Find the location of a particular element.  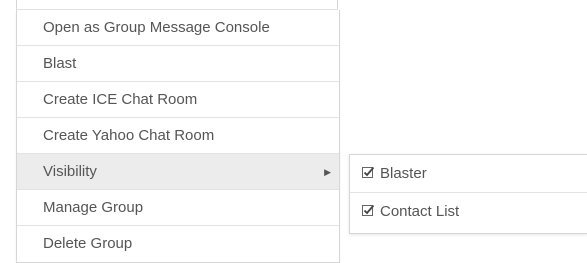

menu-item-manage-group: Manage Group is located at coordinates (178, 208).